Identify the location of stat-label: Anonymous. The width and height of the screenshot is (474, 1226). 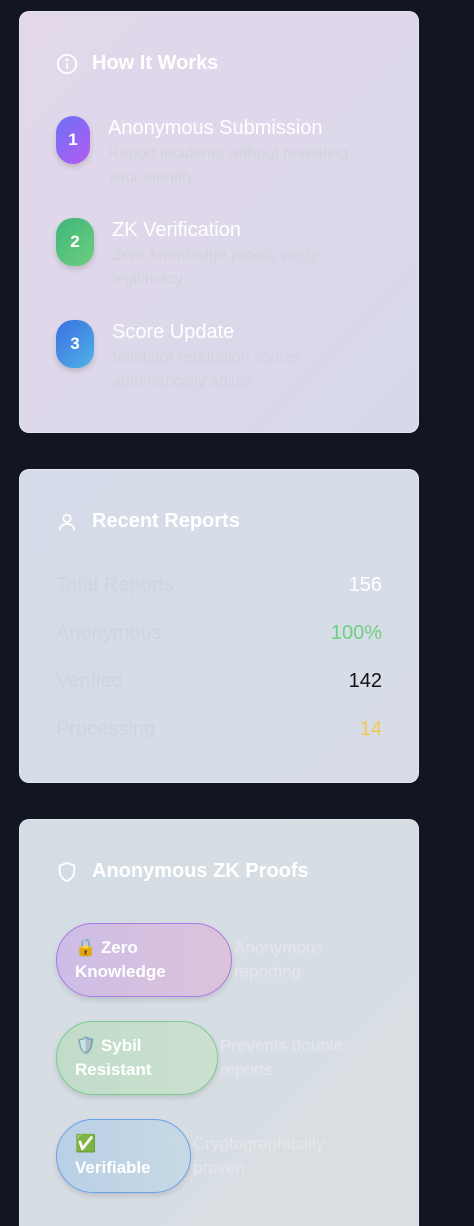
(109, 633).